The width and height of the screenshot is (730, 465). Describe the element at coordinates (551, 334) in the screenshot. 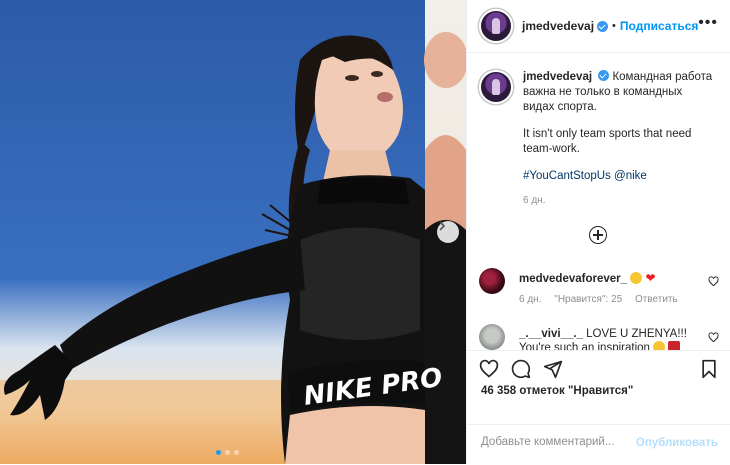

I see `comment-username: _.__vivi__._` at that location.